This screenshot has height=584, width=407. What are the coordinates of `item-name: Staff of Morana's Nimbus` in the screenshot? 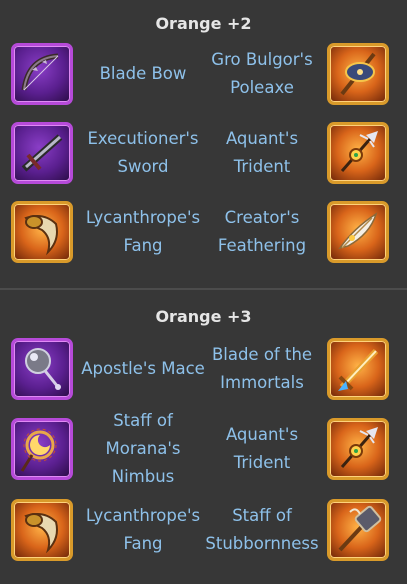 It's located at (143, 448).